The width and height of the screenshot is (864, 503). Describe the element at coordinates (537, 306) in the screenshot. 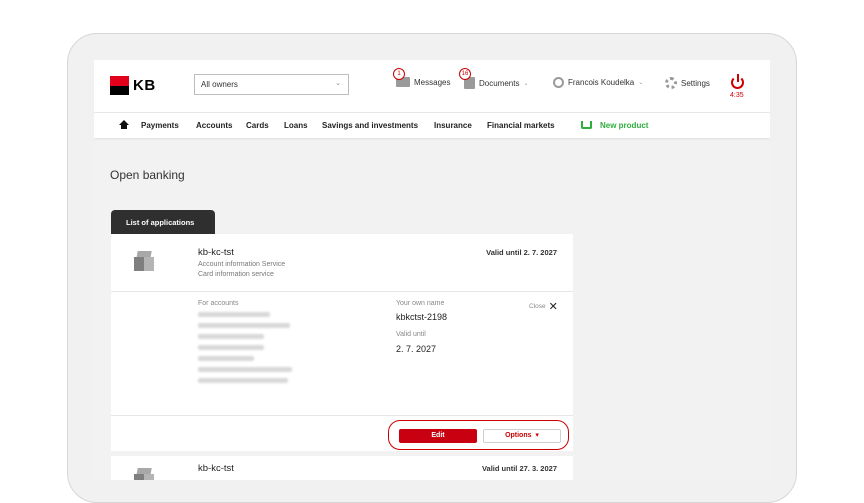

I see `close-label: Close` at that location.